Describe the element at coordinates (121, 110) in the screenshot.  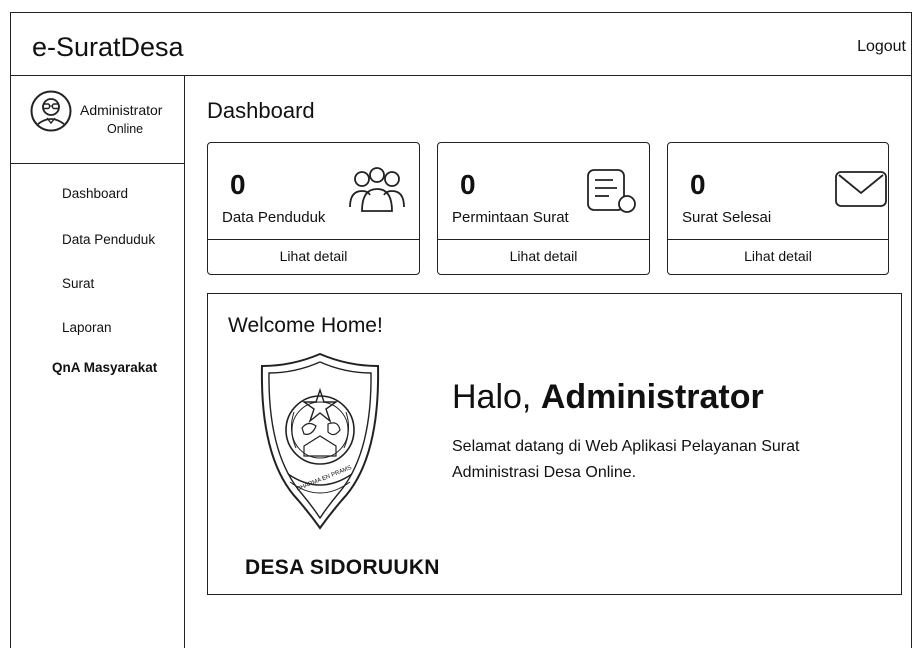
I see `user-name: Administrator` at that location.